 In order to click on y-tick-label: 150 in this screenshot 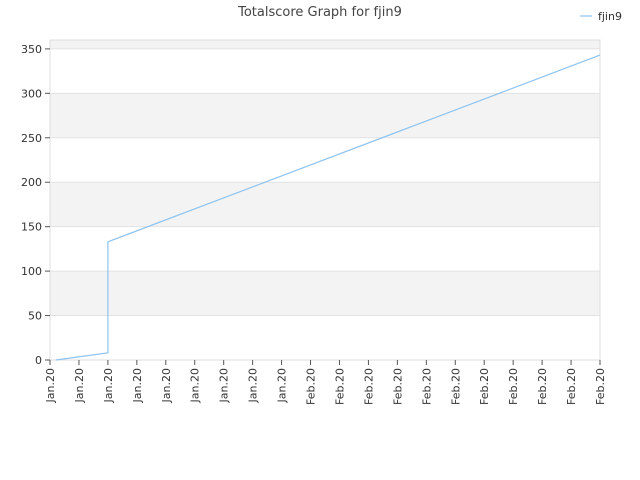, I will do `click(31, 227)`.